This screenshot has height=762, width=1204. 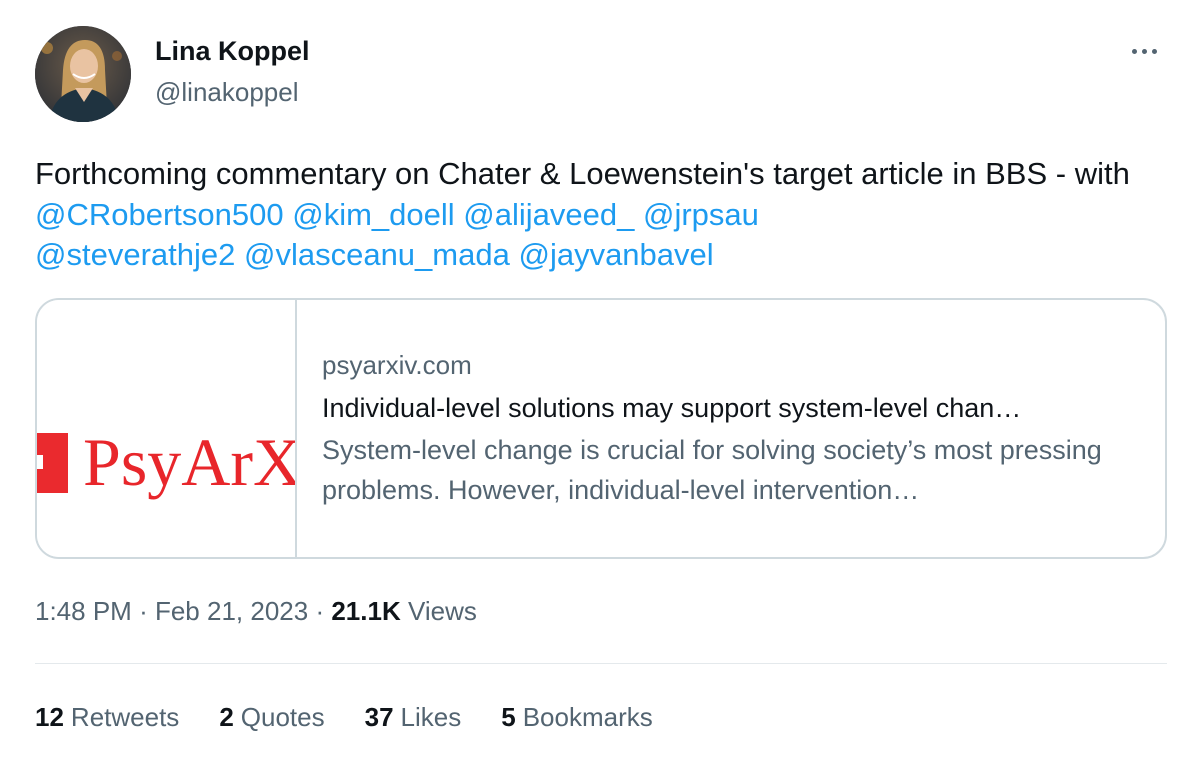 What do you see at coordinates (231, 611) in the screenshot?
I see `tweet-date: Feb 21, 2023` at bounding box center [231, 611].